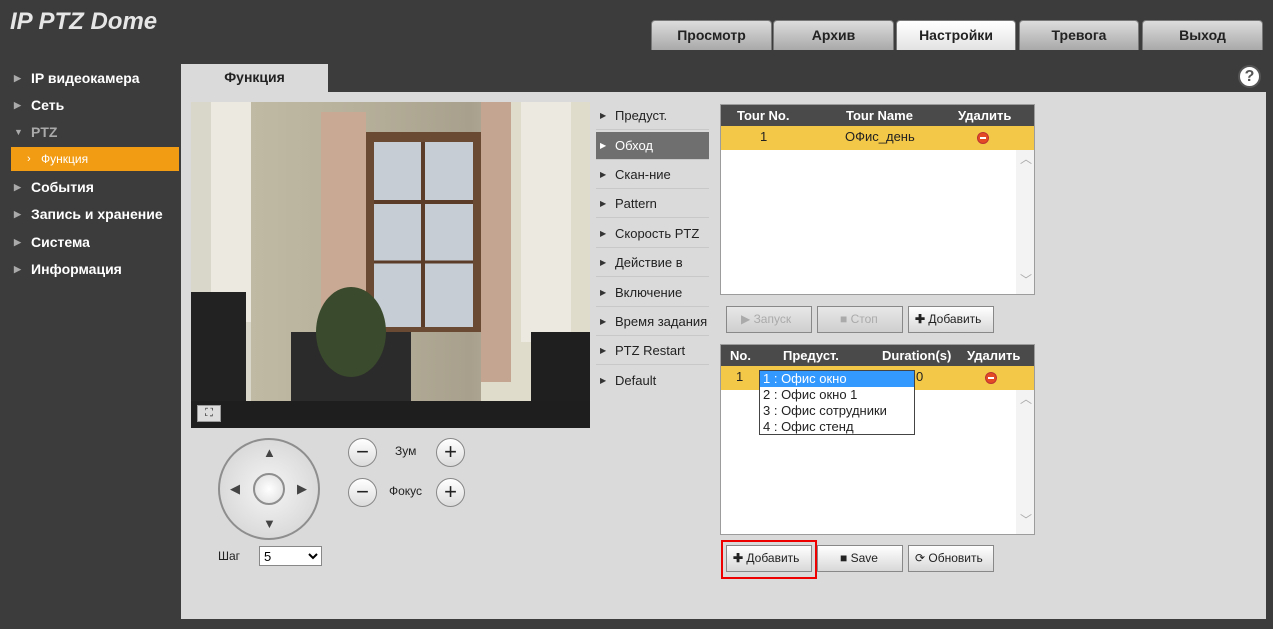 Image resolution: width=1273 pixels, height=629 pixels. What do you see at coordinates (1202, 35) in the screenshot?
I see `tab-logout: Выход` at bounding box center [1202, 35].